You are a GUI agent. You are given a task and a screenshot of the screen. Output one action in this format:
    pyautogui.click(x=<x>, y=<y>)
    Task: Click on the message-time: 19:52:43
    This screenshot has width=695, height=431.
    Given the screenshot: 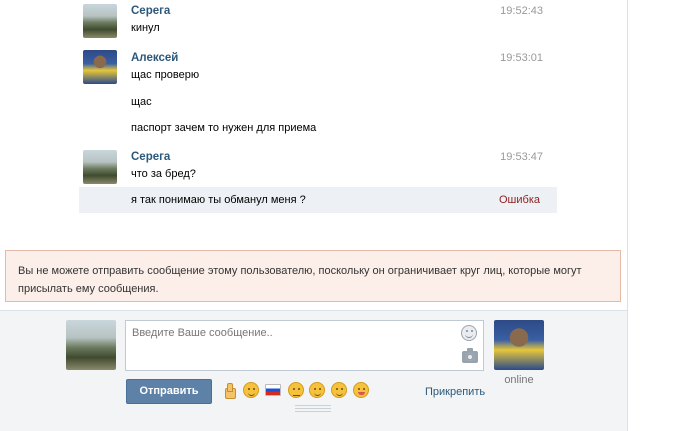 What is the action you would take?
    pyautogui.click(x=521, y=11)
    